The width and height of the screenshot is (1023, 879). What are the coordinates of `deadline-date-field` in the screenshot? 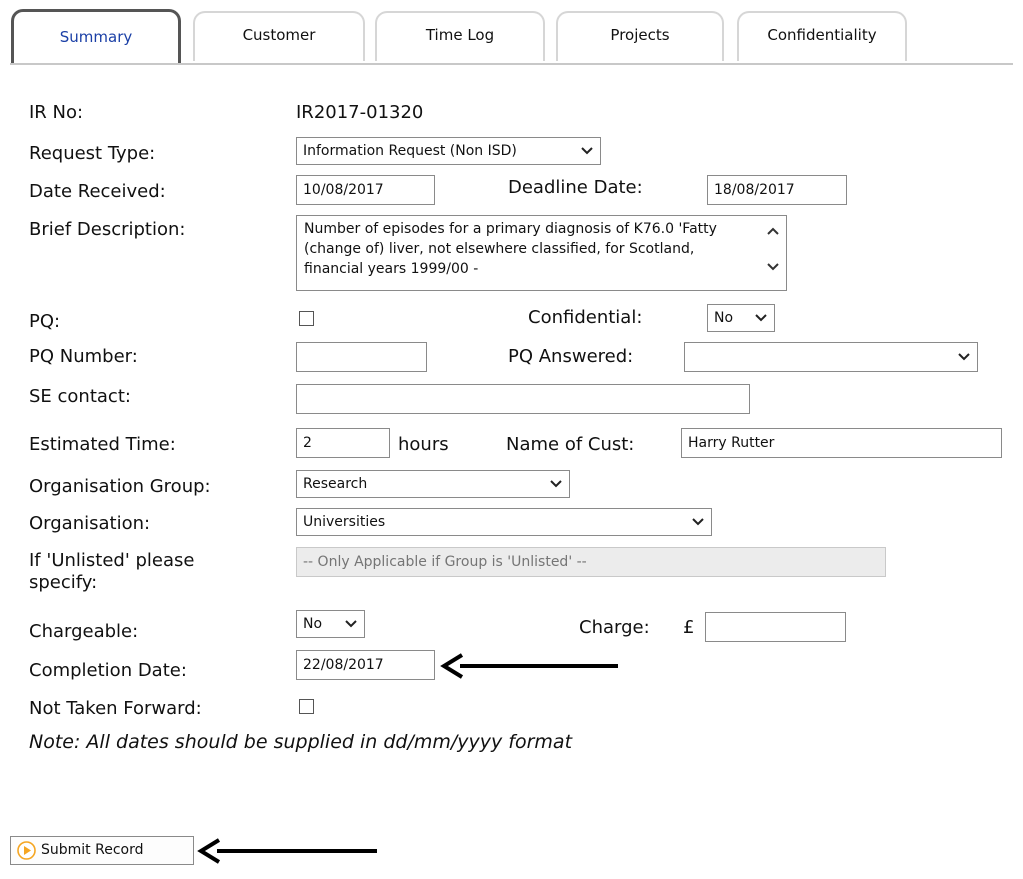 It's located at (777, 190).